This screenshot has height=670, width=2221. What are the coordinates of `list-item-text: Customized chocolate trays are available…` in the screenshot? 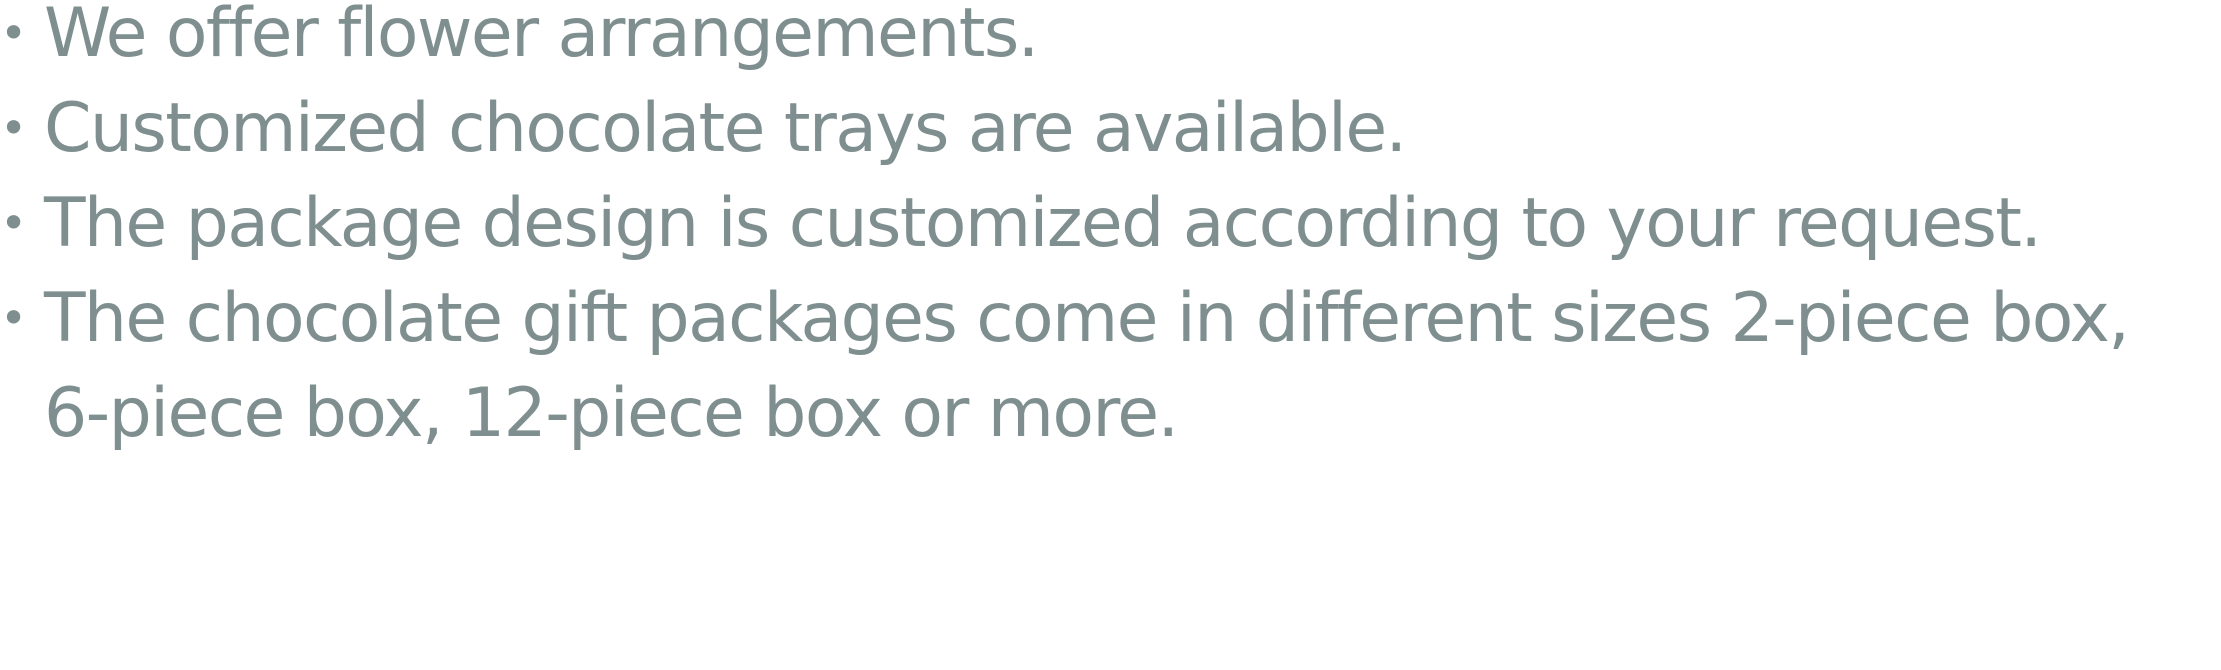 It's located at (725, 128).